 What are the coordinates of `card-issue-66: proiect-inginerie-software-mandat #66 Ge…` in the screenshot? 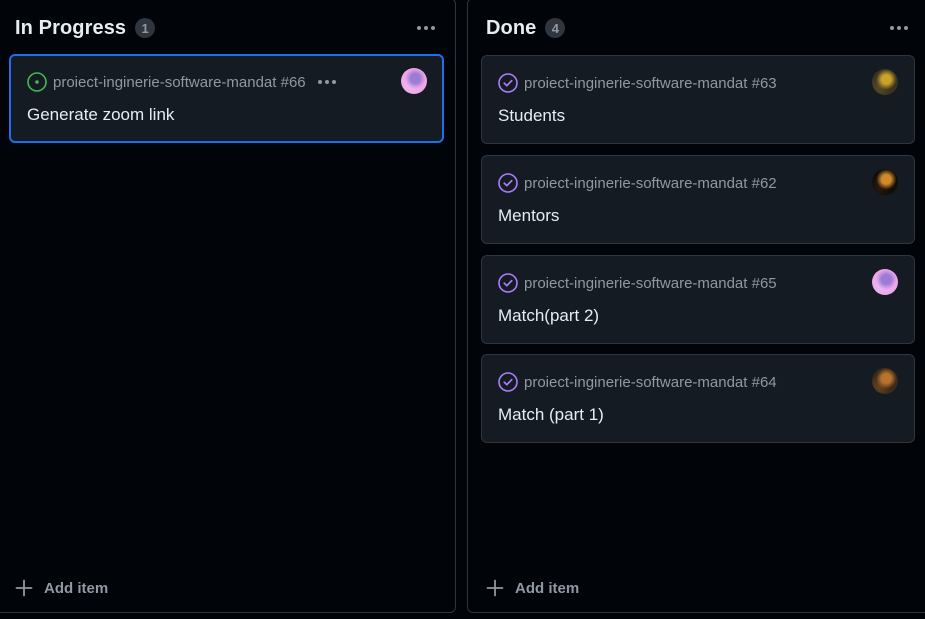 It's located at (226, 98).